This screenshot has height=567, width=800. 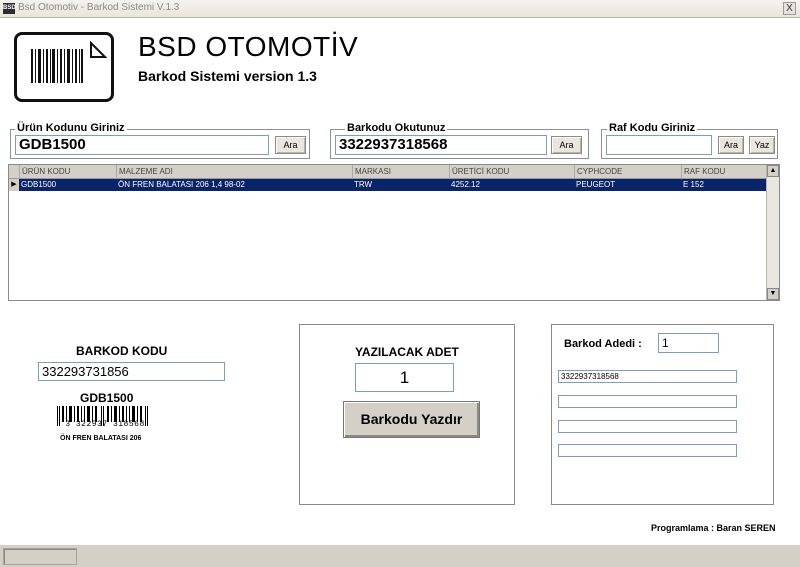 I want to click on table-cell: TRW, so click(x=400, y=185).